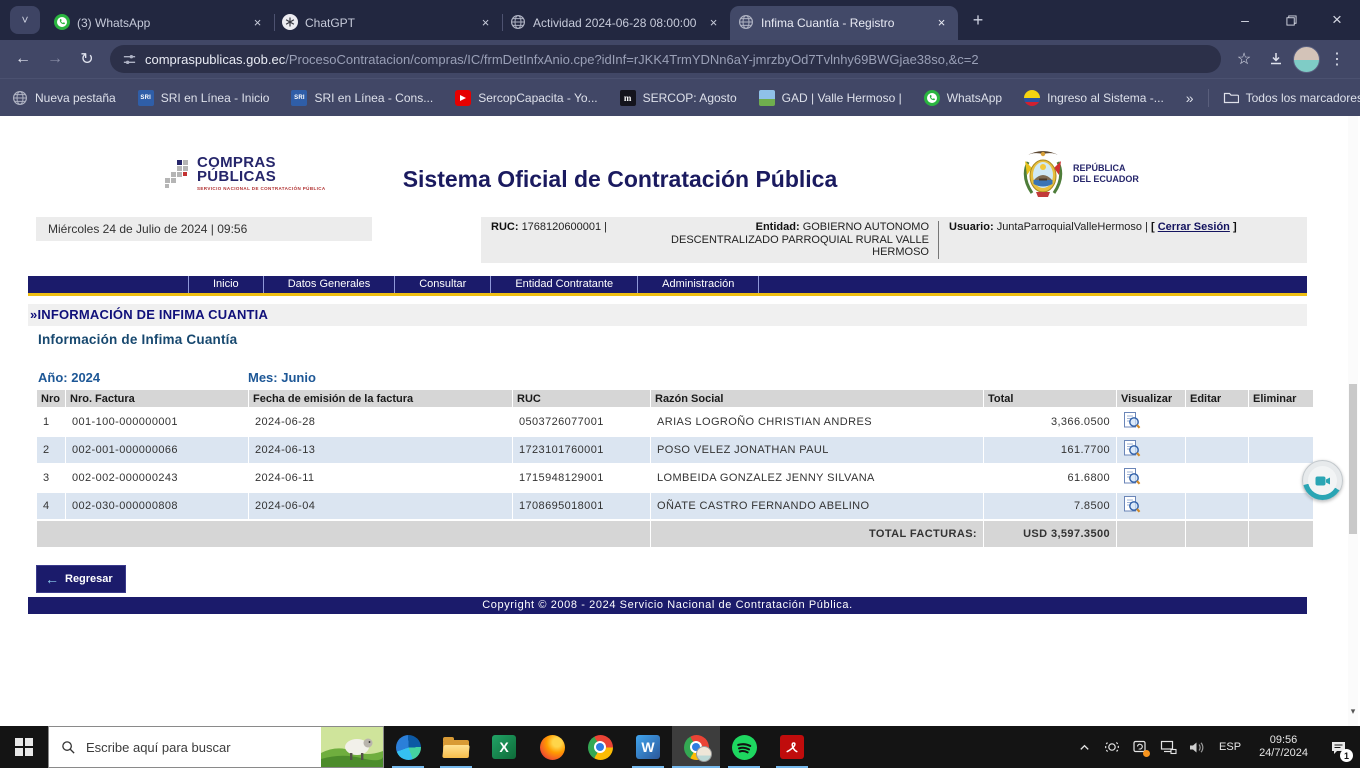 Image resolution: width=1360 pixels, height=768 pixels. Describe the element at coordinates (186, 747) in the screenshot. I see `search-input` at that location.